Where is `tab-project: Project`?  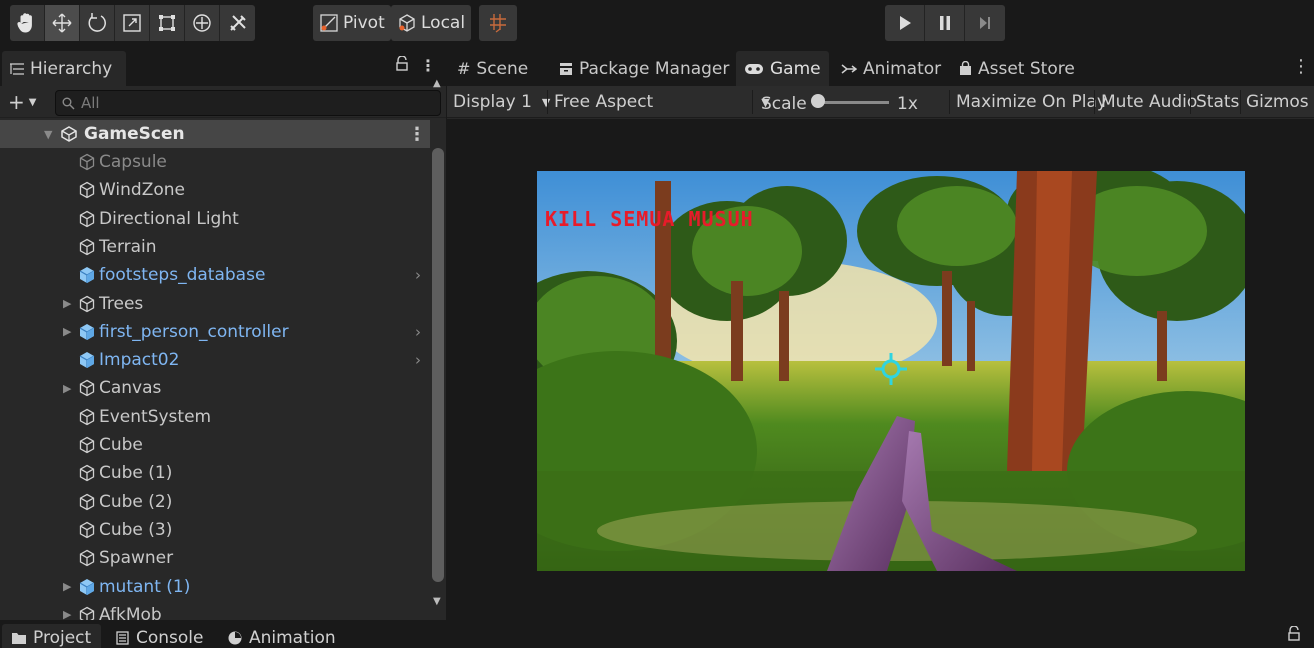 tab-project: Project is located at coordinates (52, 636).